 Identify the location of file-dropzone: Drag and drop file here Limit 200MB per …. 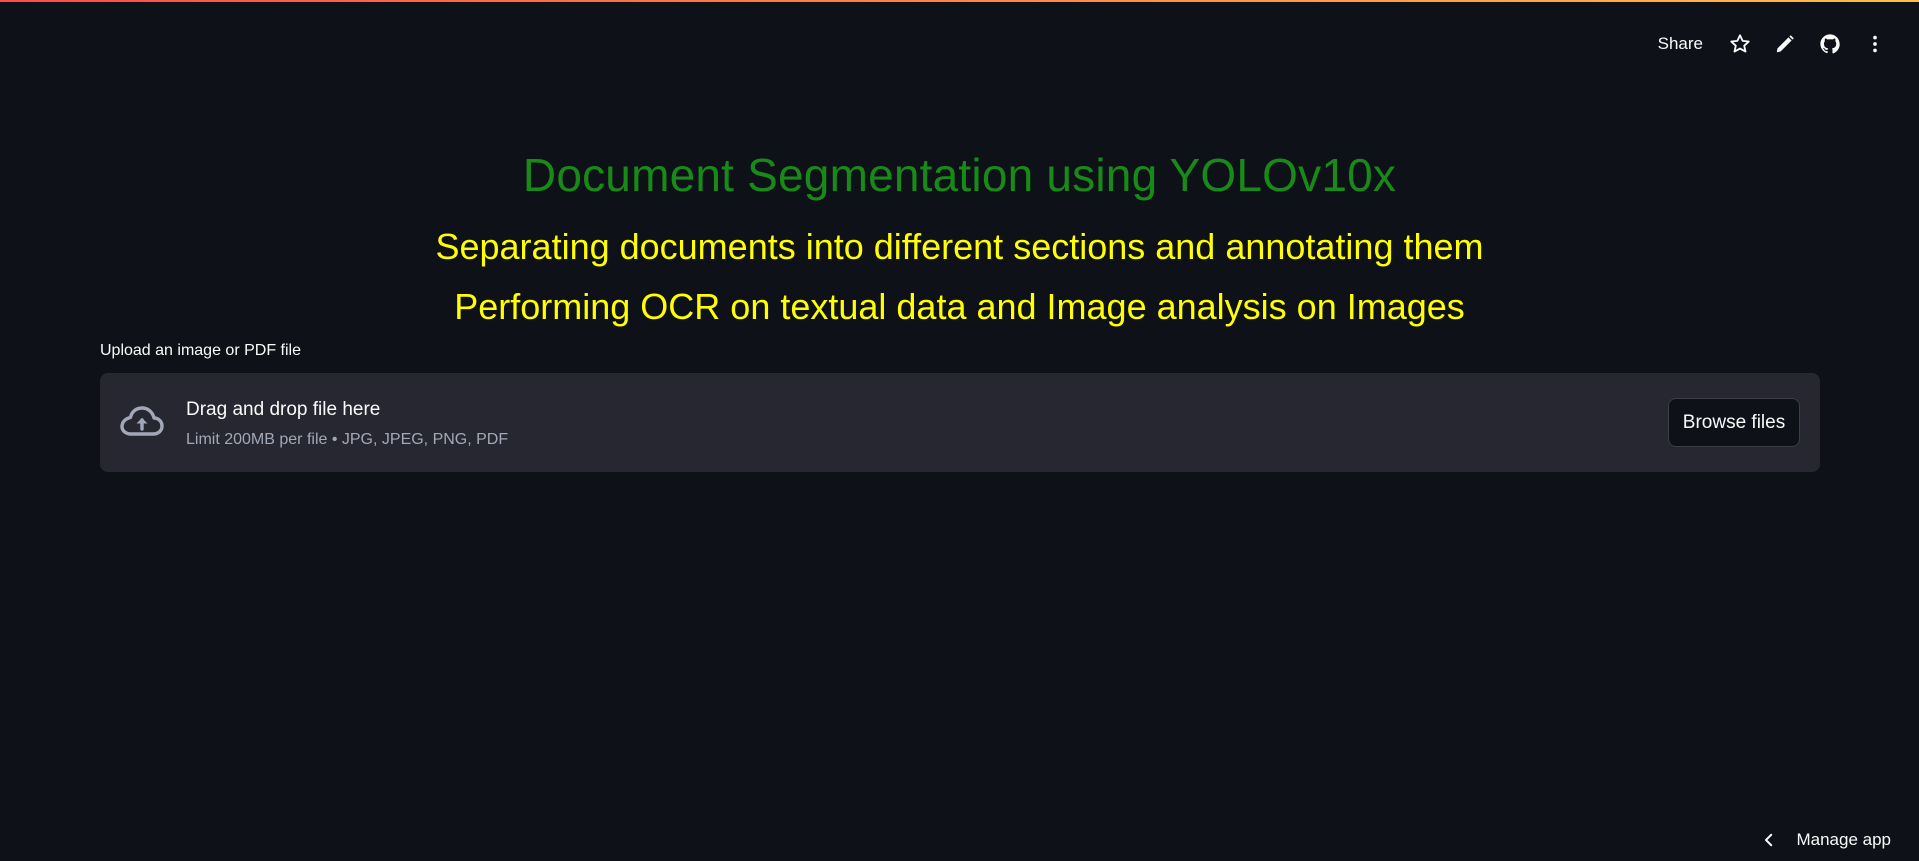
(960, 422).